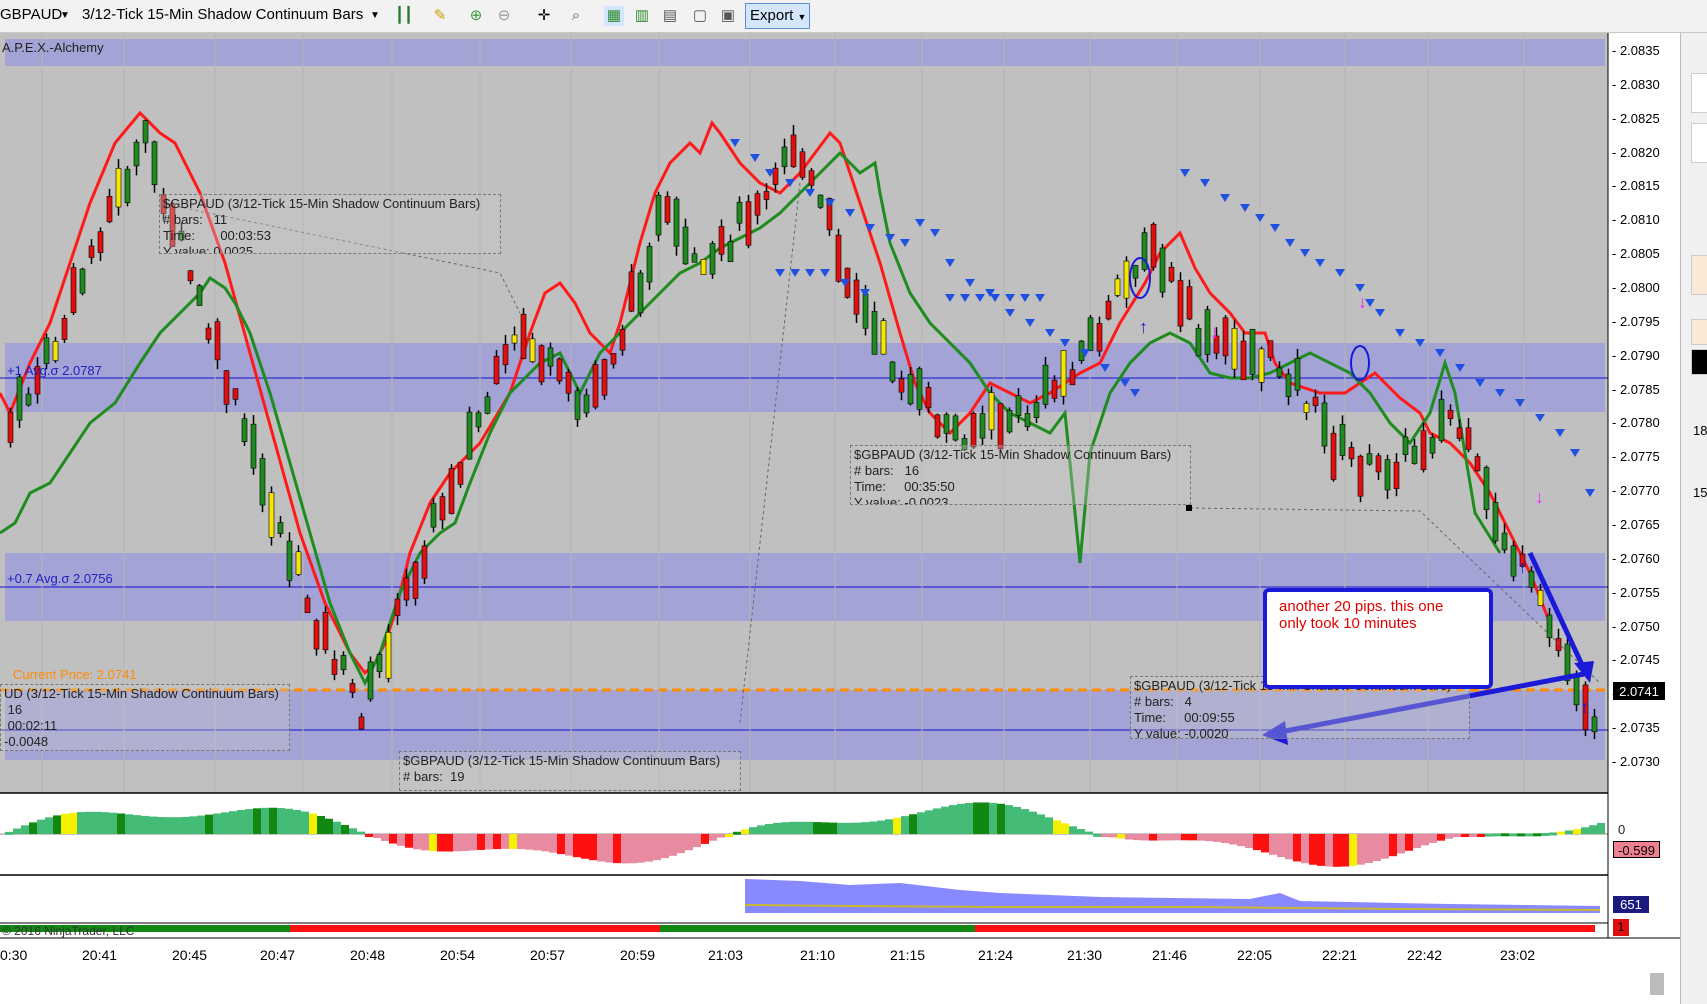 The width and height of the screenshot is (1707, 1004). What do you see at coordinates (1362, 302) in the screenshot?
I see `sell-signal-1: ↓` at bounding box center [1362, 302].